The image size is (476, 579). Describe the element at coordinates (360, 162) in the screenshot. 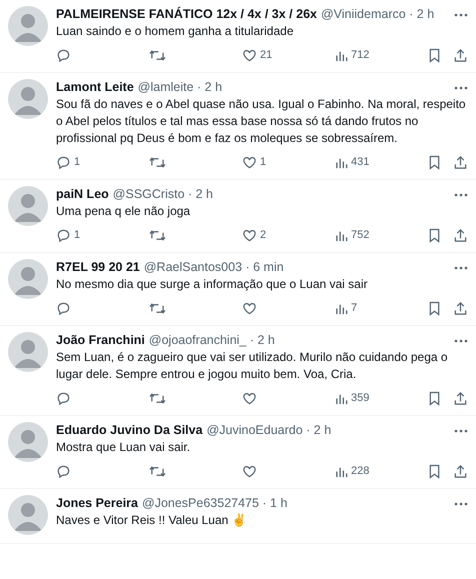

I see `views-count: 431` at that location.